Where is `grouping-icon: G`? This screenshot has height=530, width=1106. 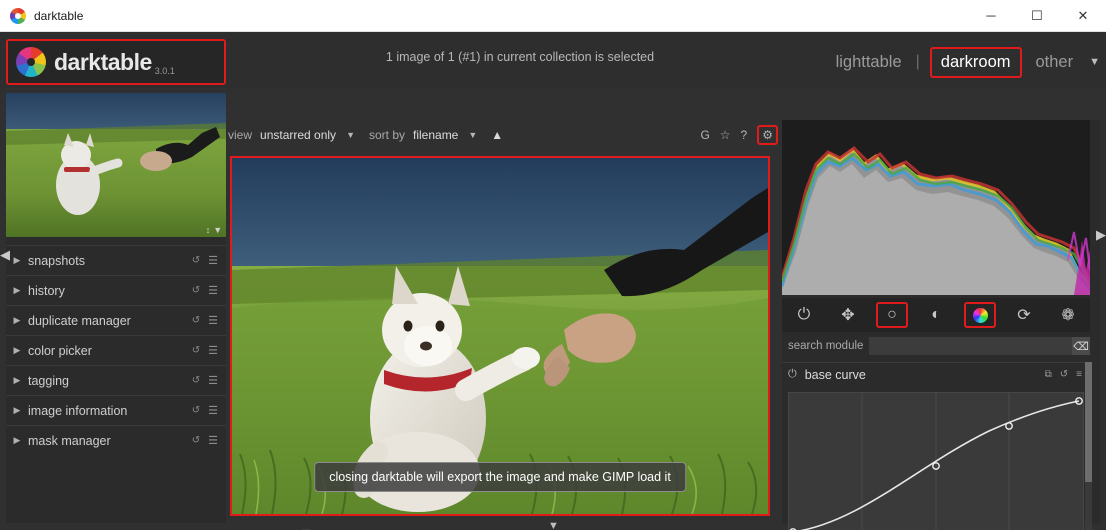
grouping-icon: G is located at coordinates (704, 135).